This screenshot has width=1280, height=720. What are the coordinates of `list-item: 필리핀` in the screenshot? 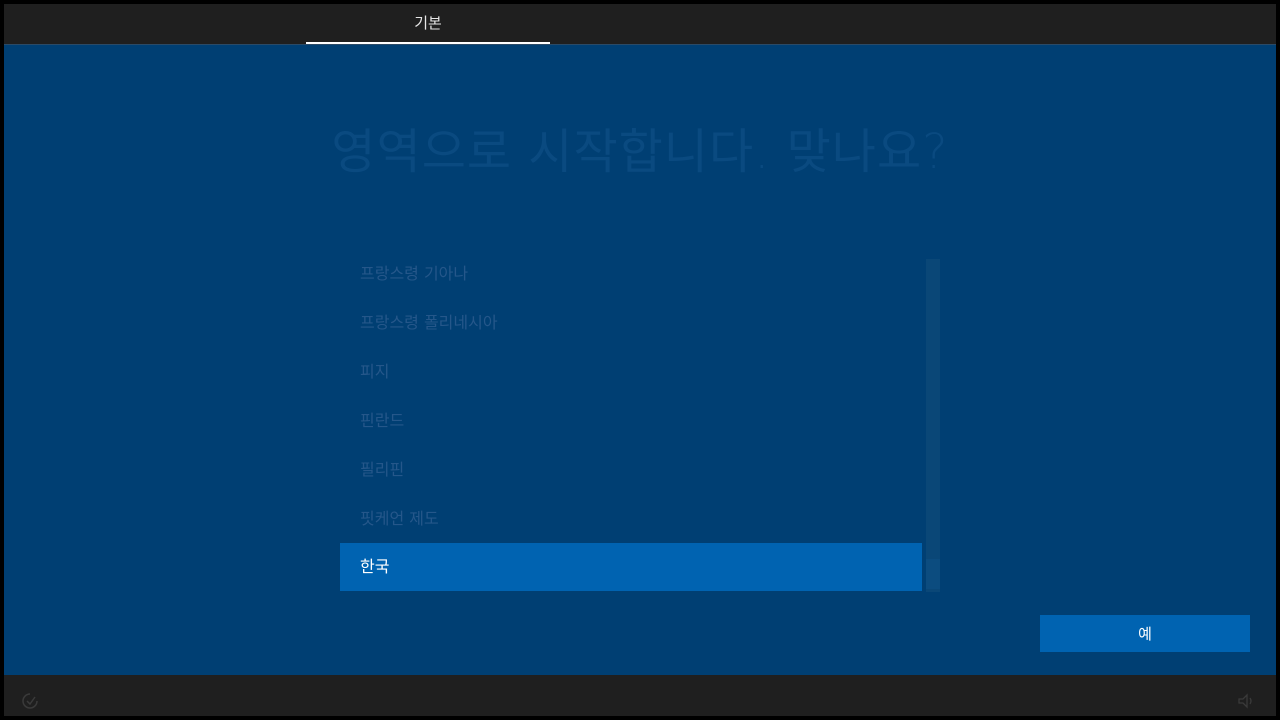 It's located at (631, 470).